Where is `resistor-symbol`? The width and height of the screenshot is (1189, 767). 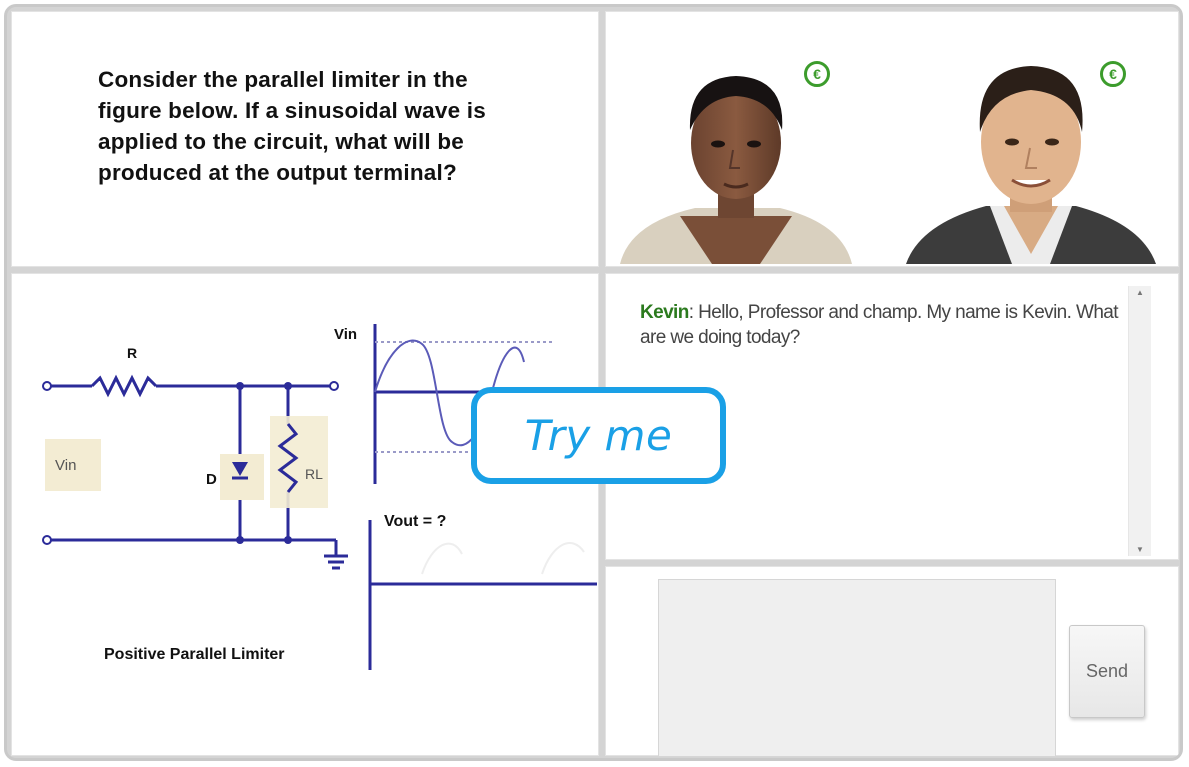 resistor-symbol is located at coordinates (124, 386).